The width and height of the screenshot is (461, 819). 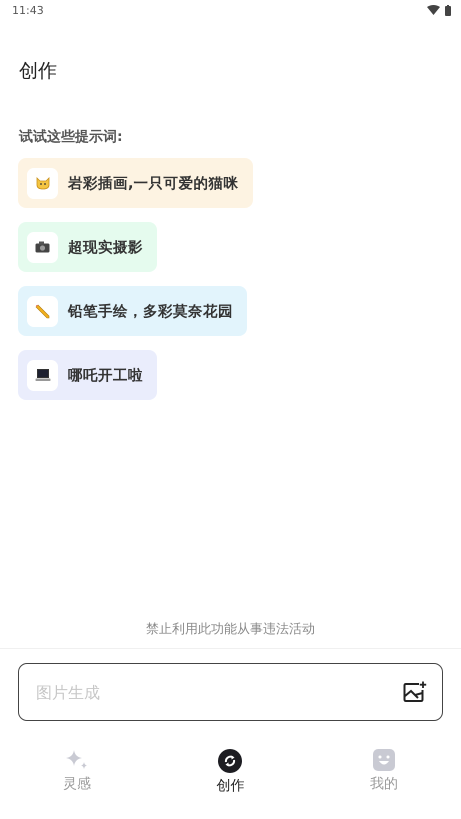 I want to click on pencil-icon, so click(x=42, y=311).